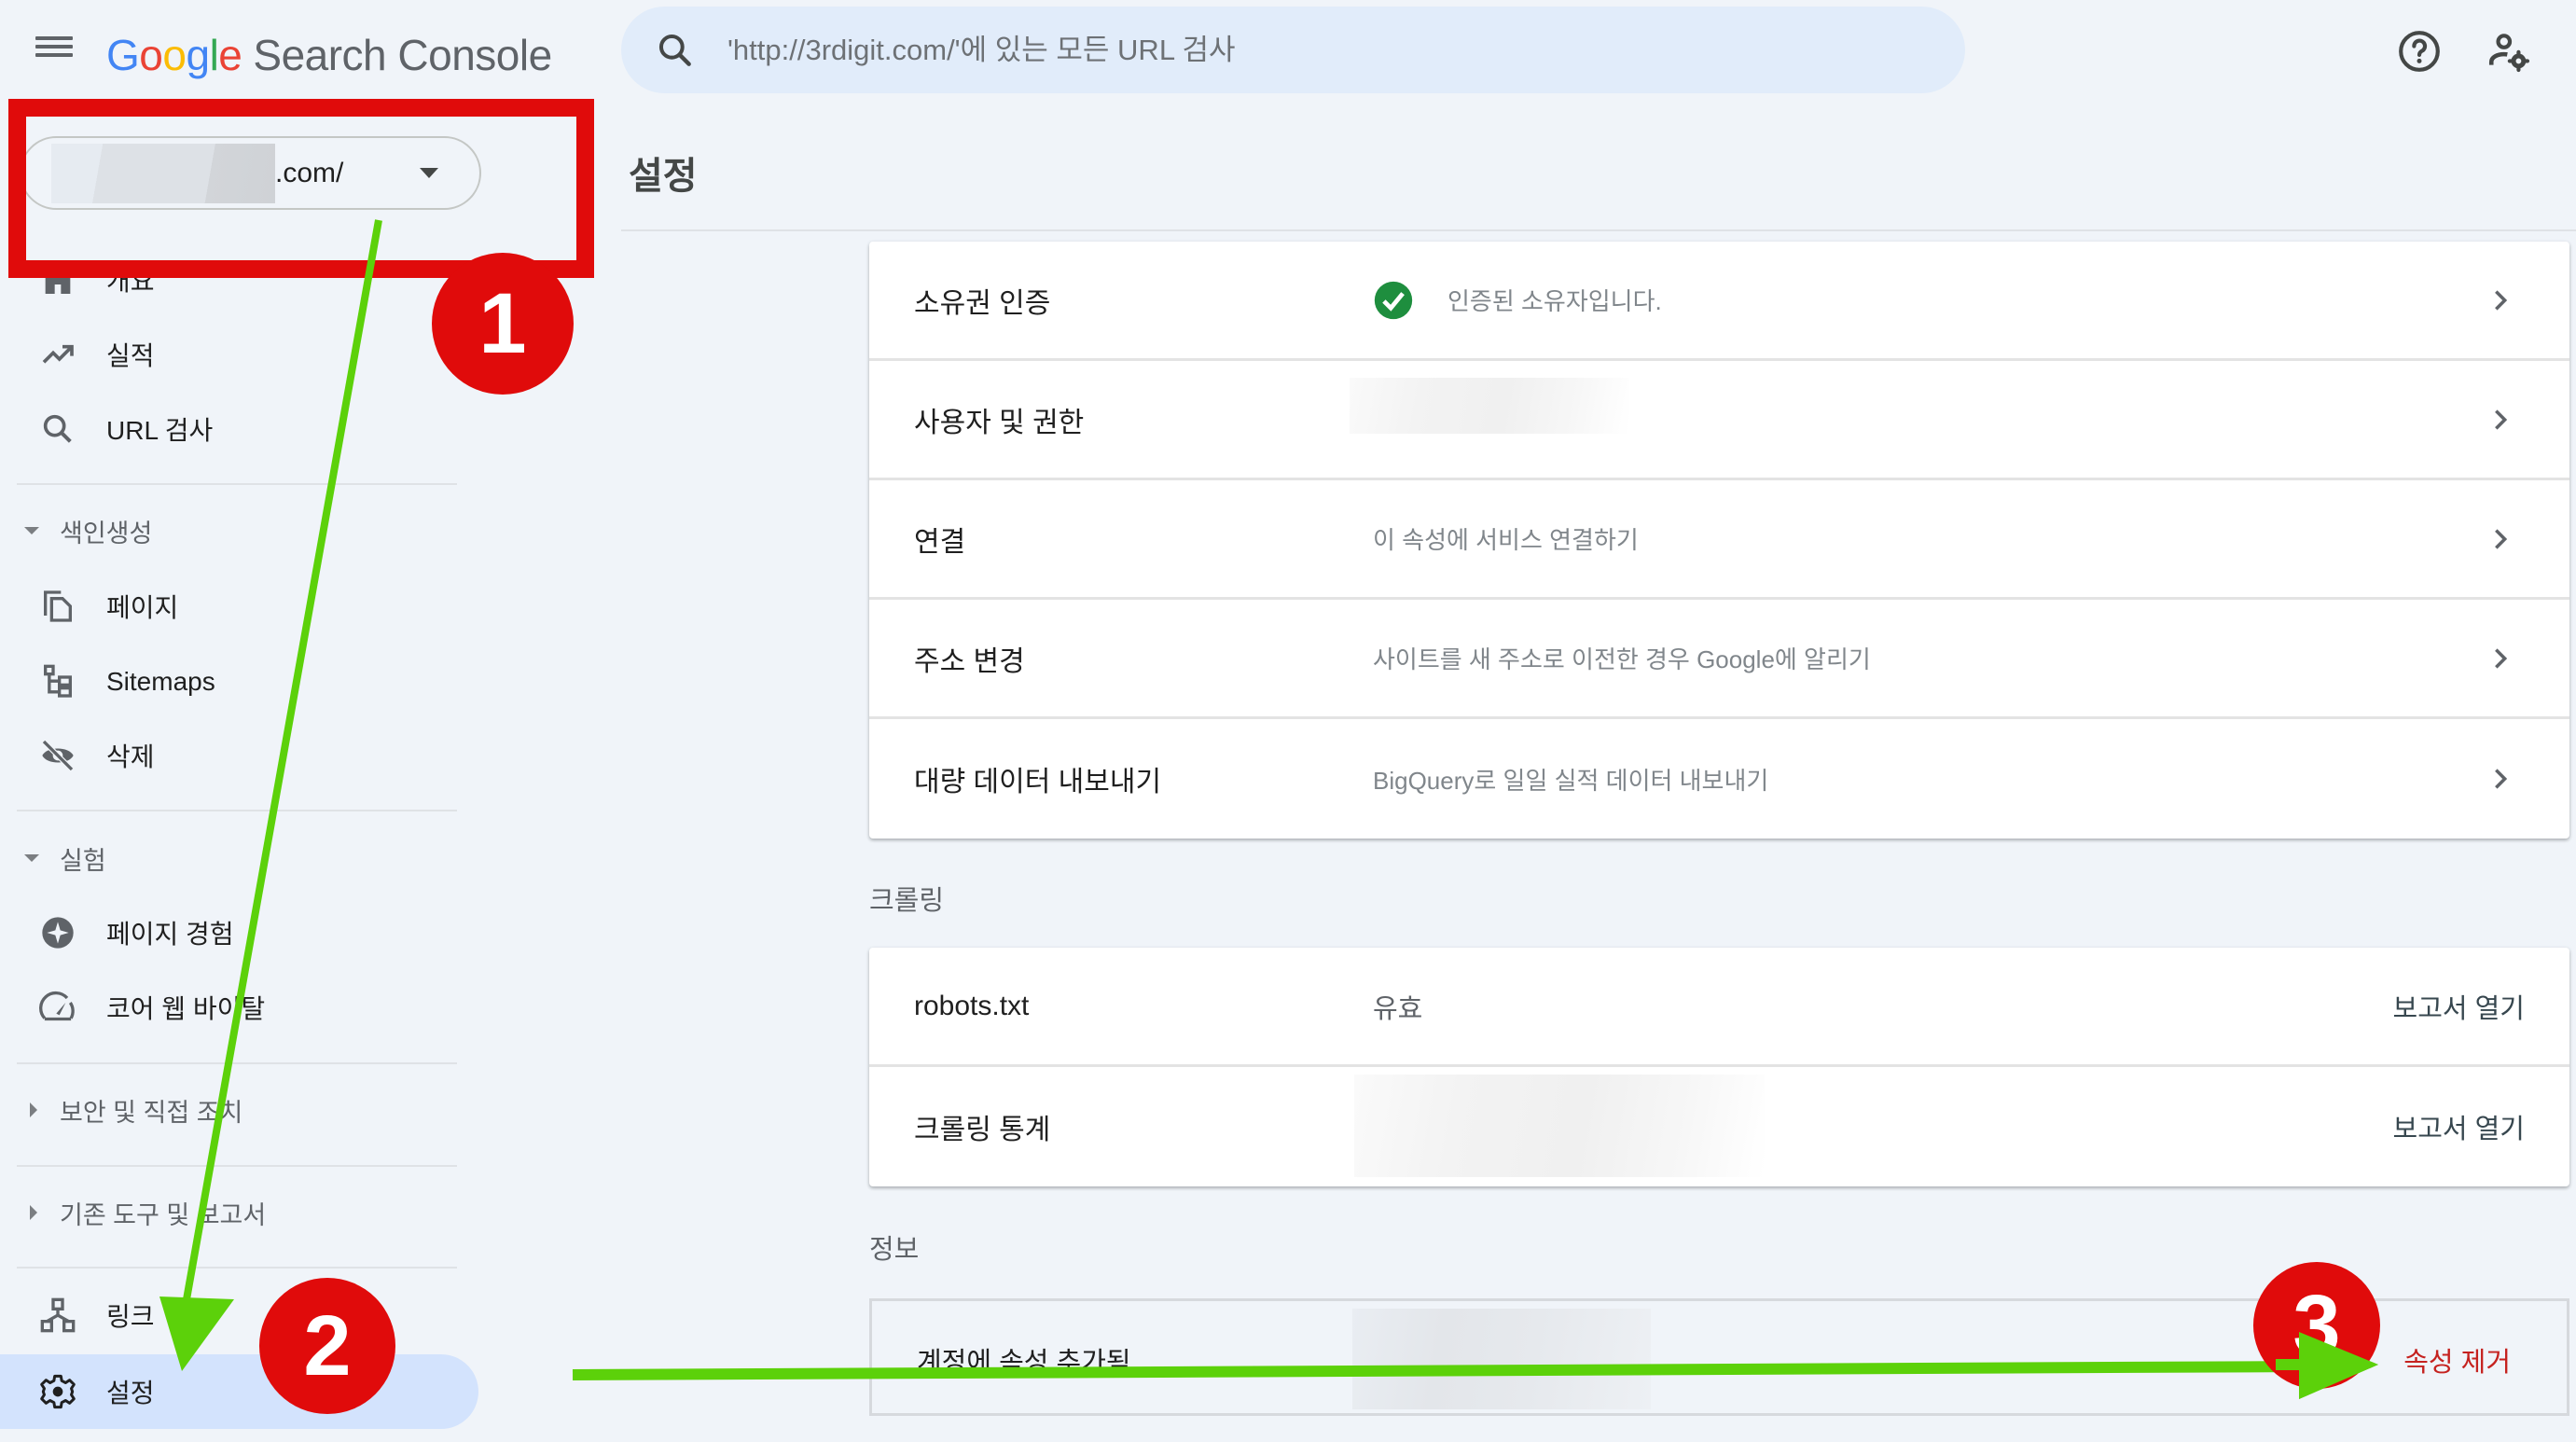  Describe the element at coordinates (247, 606) in the screenshot. I see `sidebar-item-pages: 페이지` at that location.